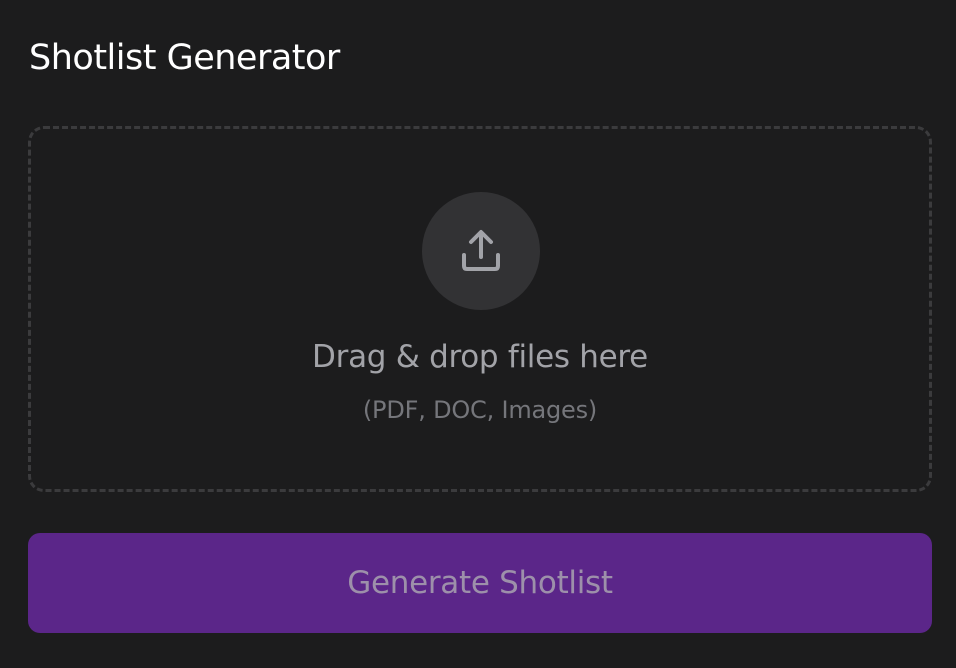  Describe the element at coordinates (480, 410) in the screenshot. I see `dropzone-file-types: (PDF, DOC, Images)` at that location.